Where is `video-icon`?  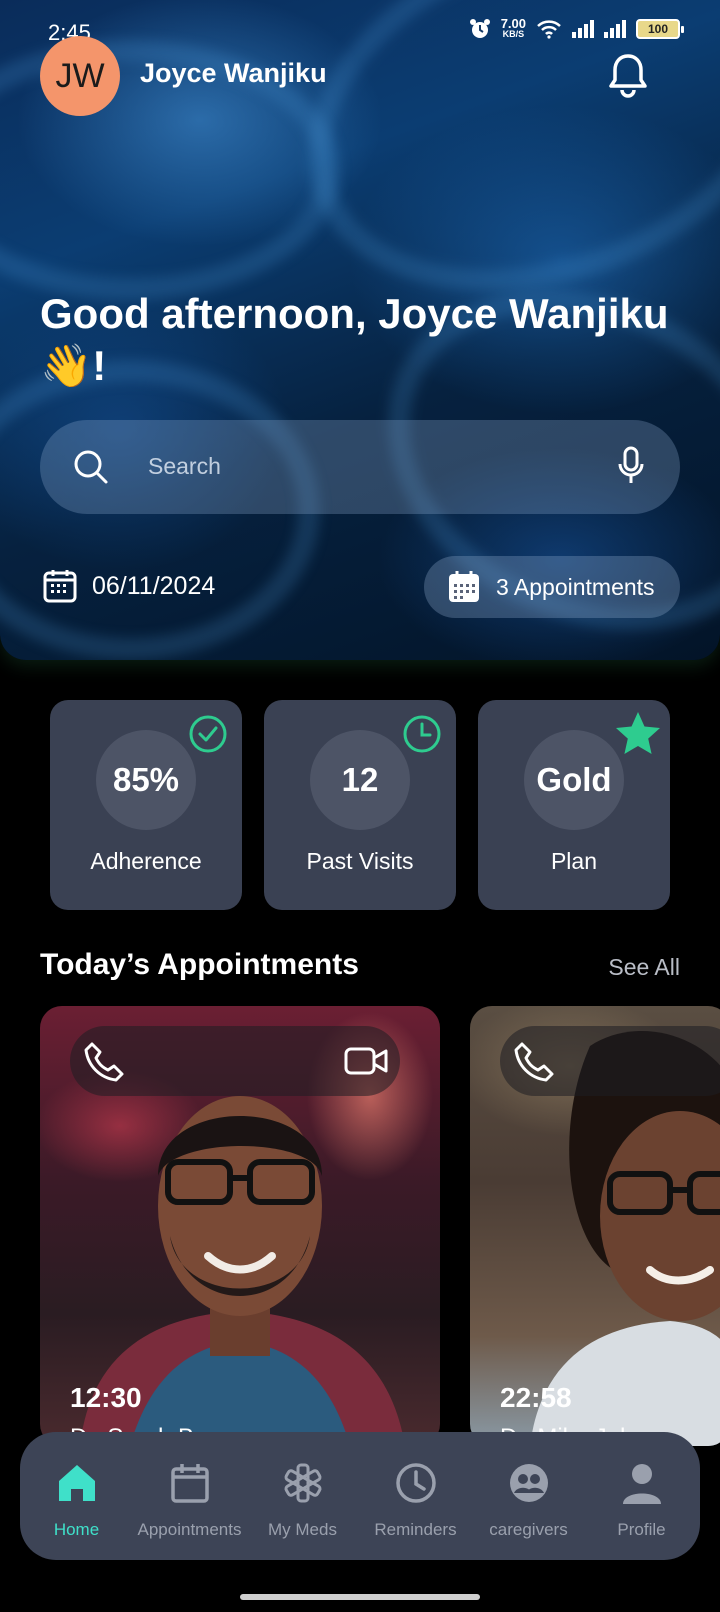 video-icon is located at coordinates (367, 1061).